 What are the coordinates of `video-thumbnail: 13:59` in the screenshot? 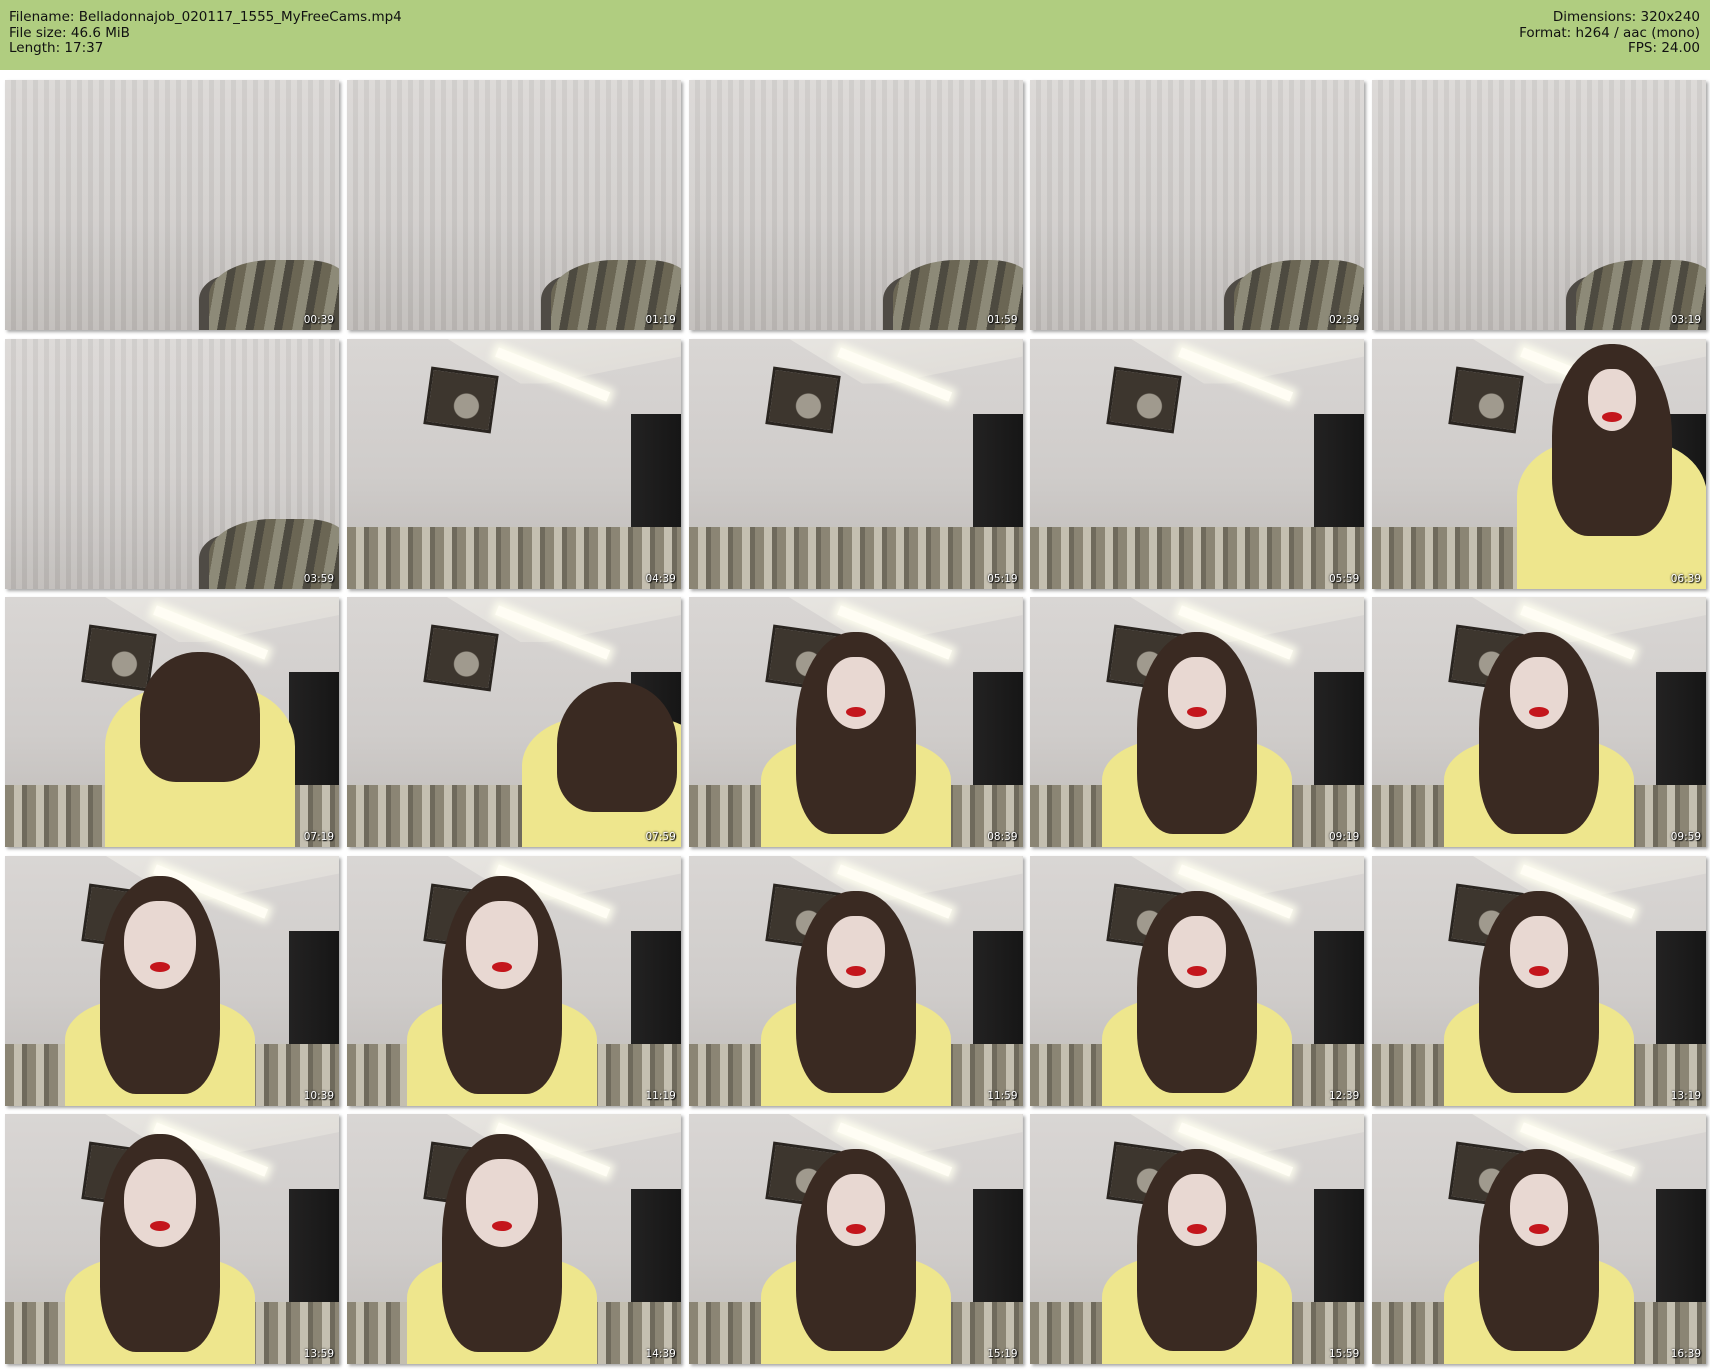 It's located at (172, 1239).